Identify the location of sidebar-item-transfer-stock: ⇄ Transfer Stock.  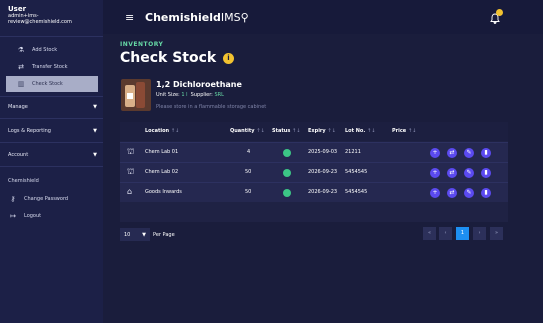
(51, 67).